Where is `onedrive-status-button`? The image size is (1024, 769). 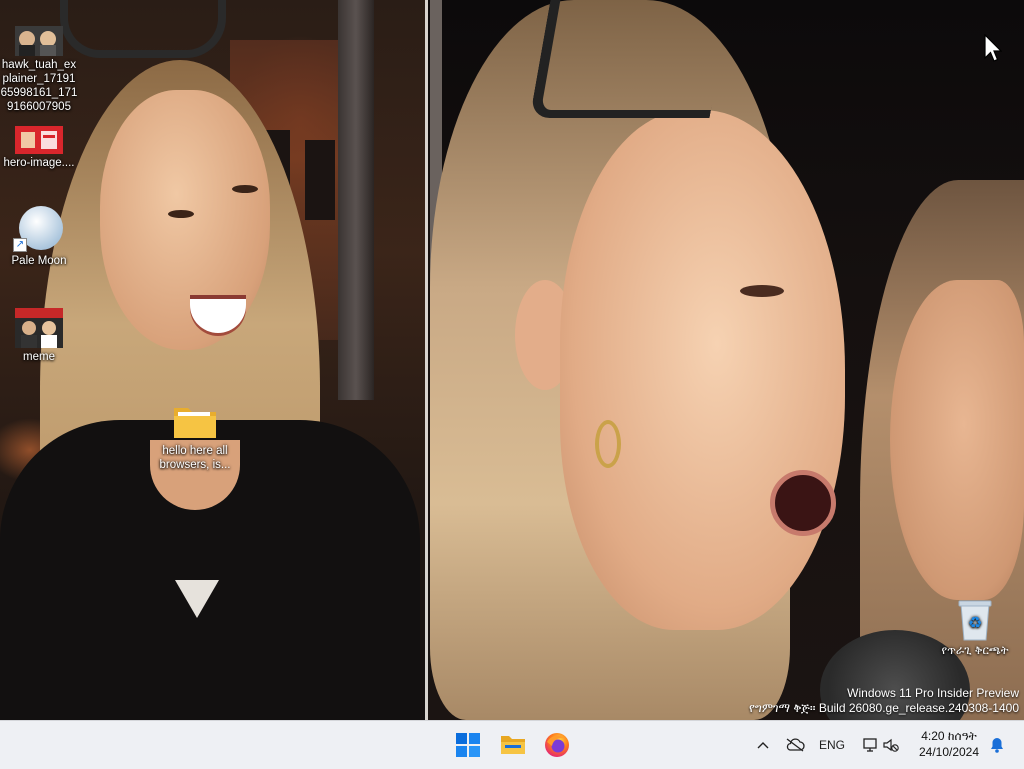
onedrive-status-button is located at coordinates (795, 745).